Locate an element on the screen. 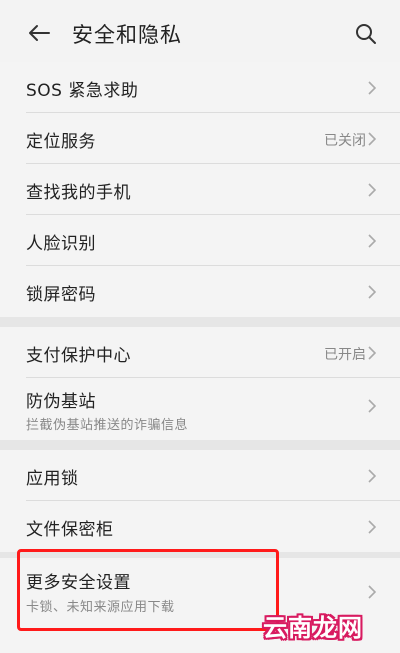 The height and width of the screenshot is (653, 400). row-label: 定位服务 is located at coordinates (61, 142).